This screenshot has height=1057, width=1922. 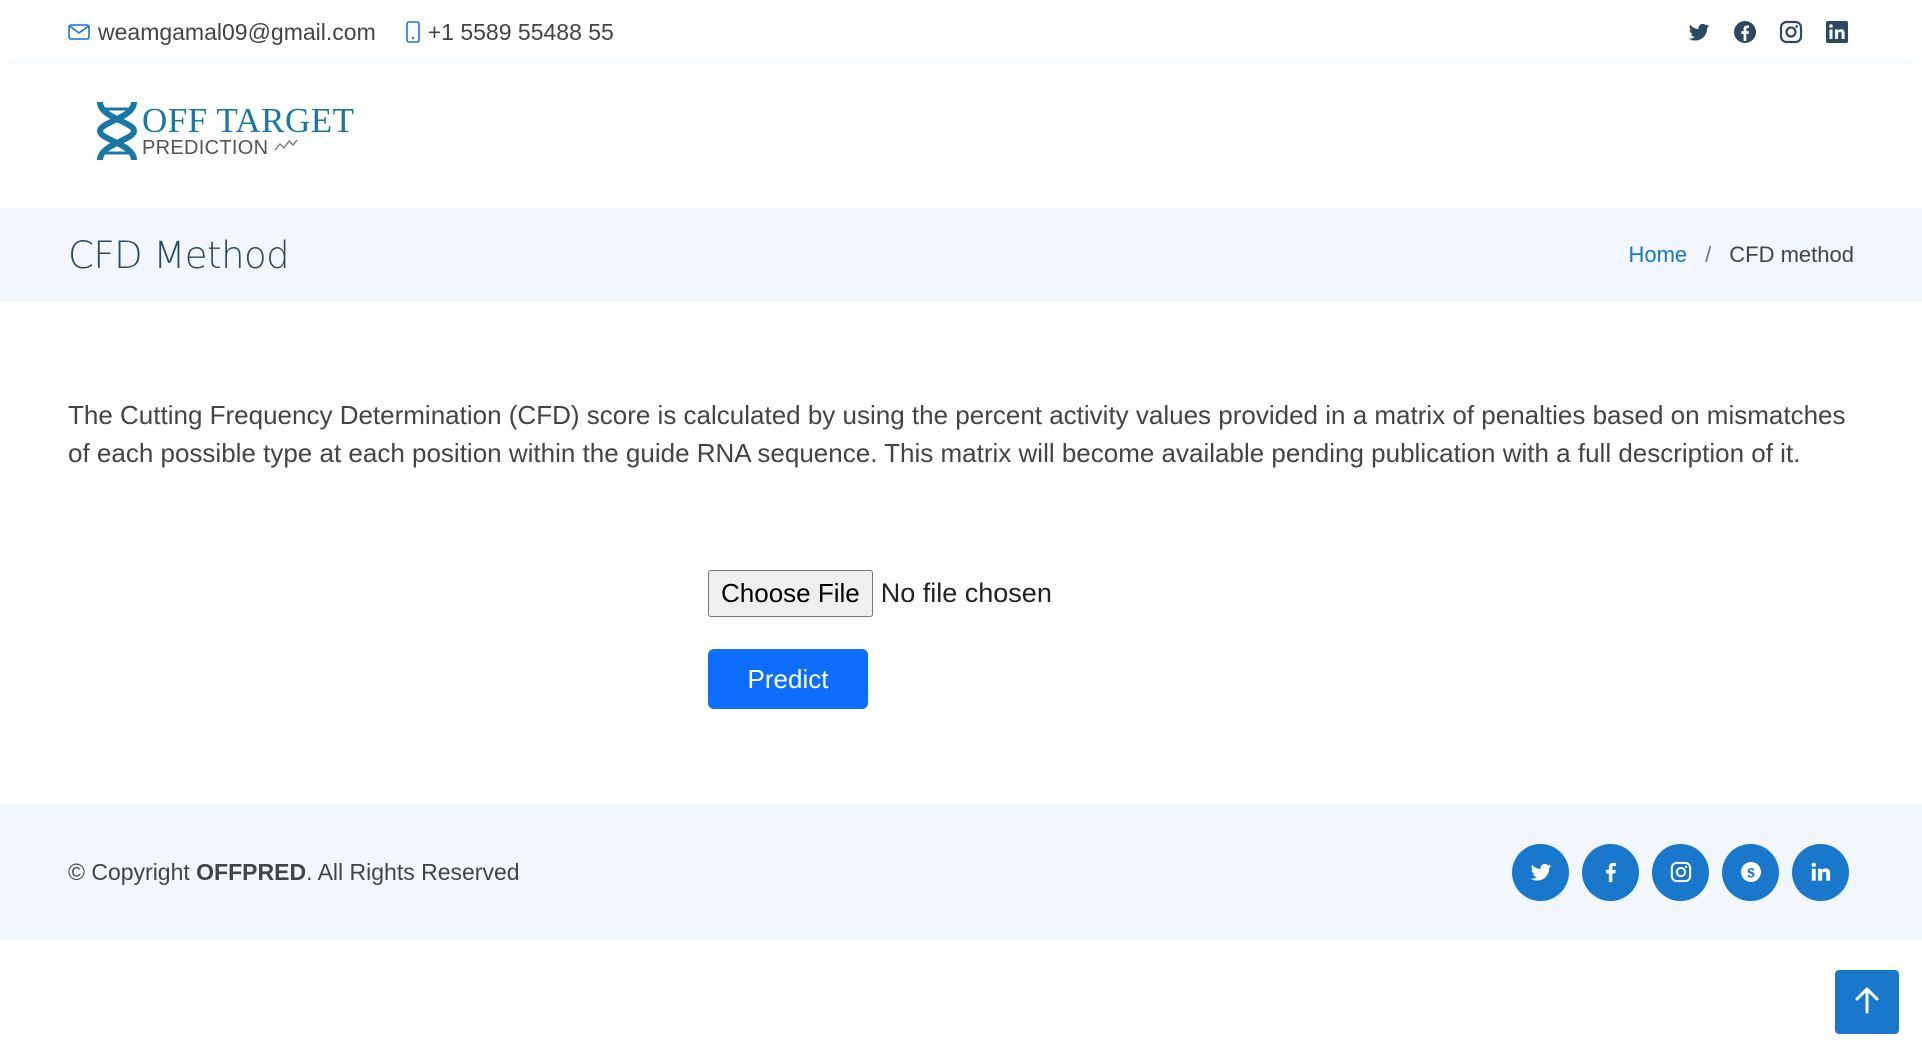 What do you see at coordinates (286, 145) in the screenshot?
I see `trend-line-icon` at bounding box center [286, 145].